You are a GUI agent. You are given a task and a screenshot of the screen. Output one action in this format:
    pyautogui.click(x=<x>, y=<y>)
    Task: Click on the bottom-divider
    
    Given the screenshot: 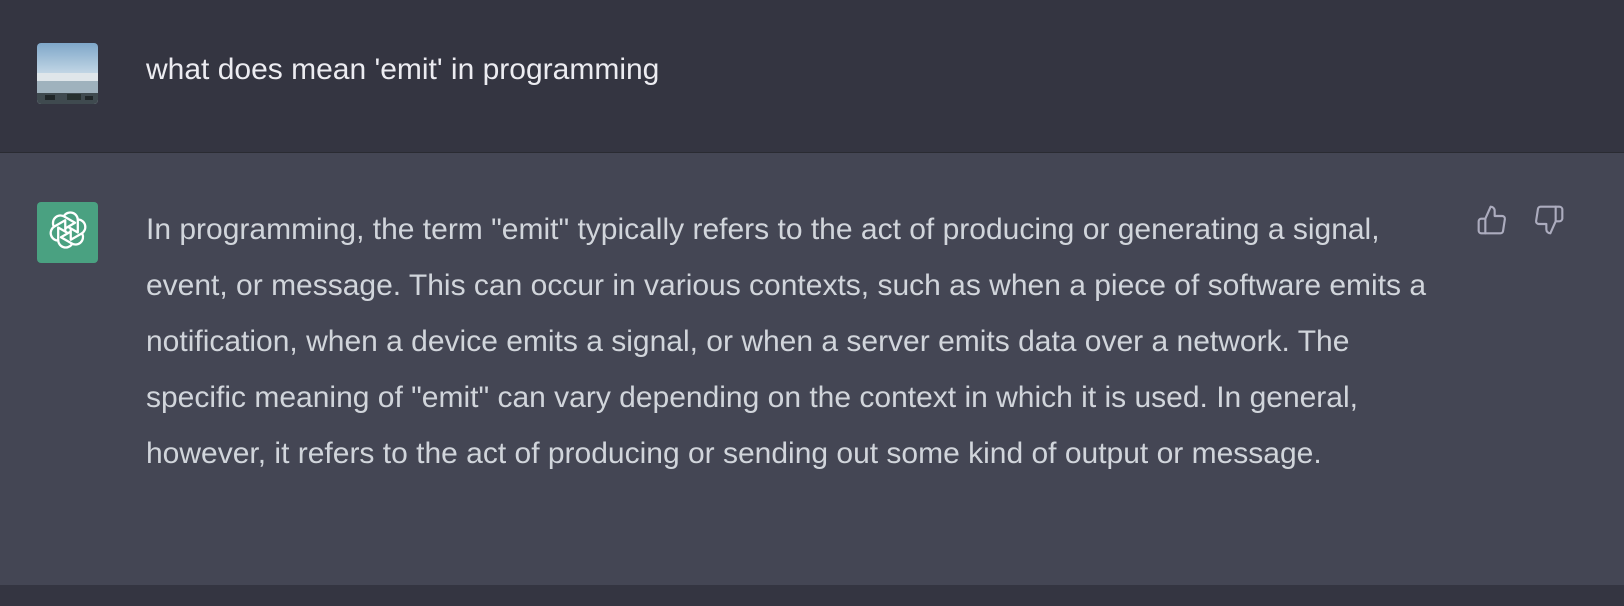 What is the action you would take?
    pyautogui.click(x=812, y=595)
    